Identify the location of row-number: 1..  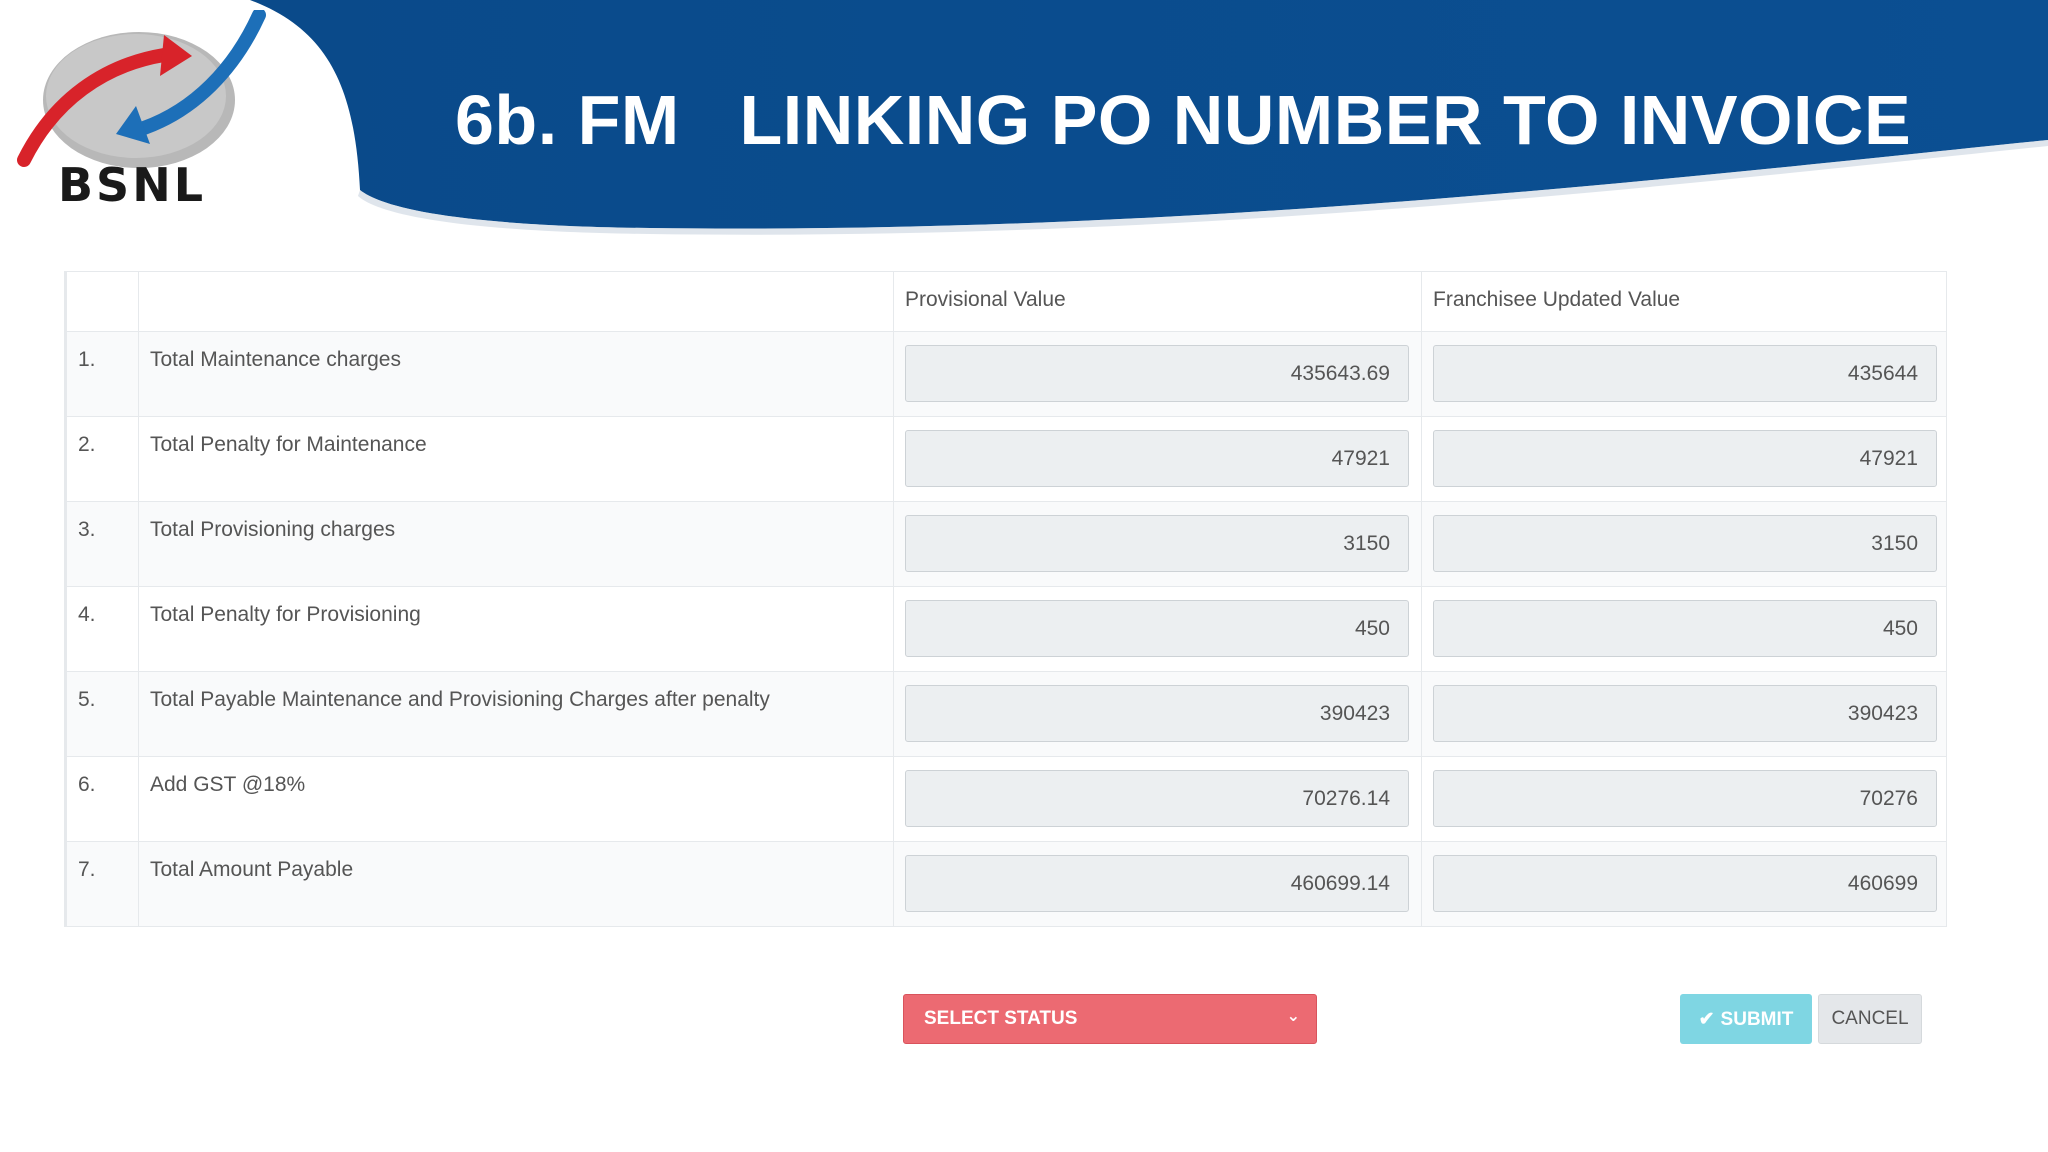
(87, 359).